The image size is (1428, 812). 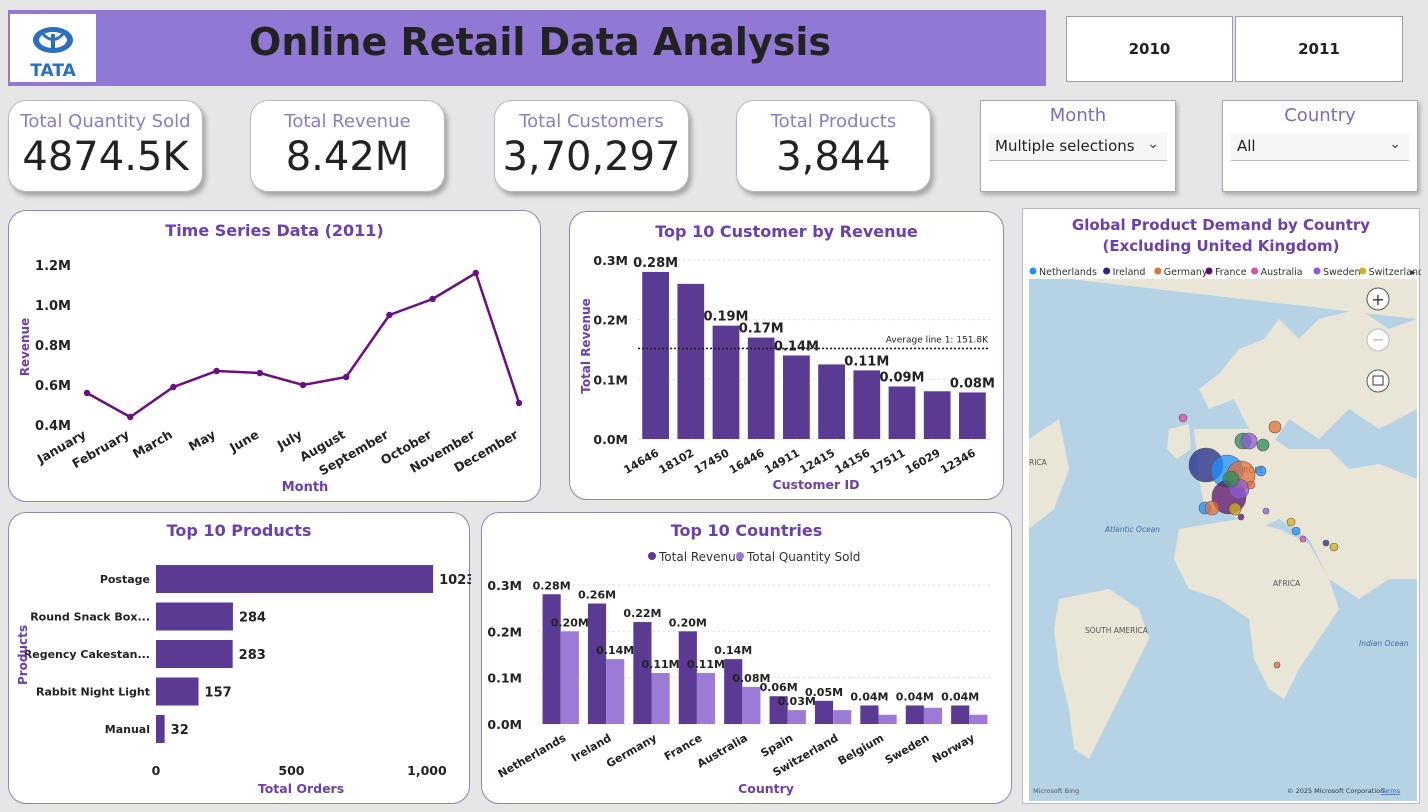 I want to click on country-dropdown-value: All, so click(x=1246, y=146).